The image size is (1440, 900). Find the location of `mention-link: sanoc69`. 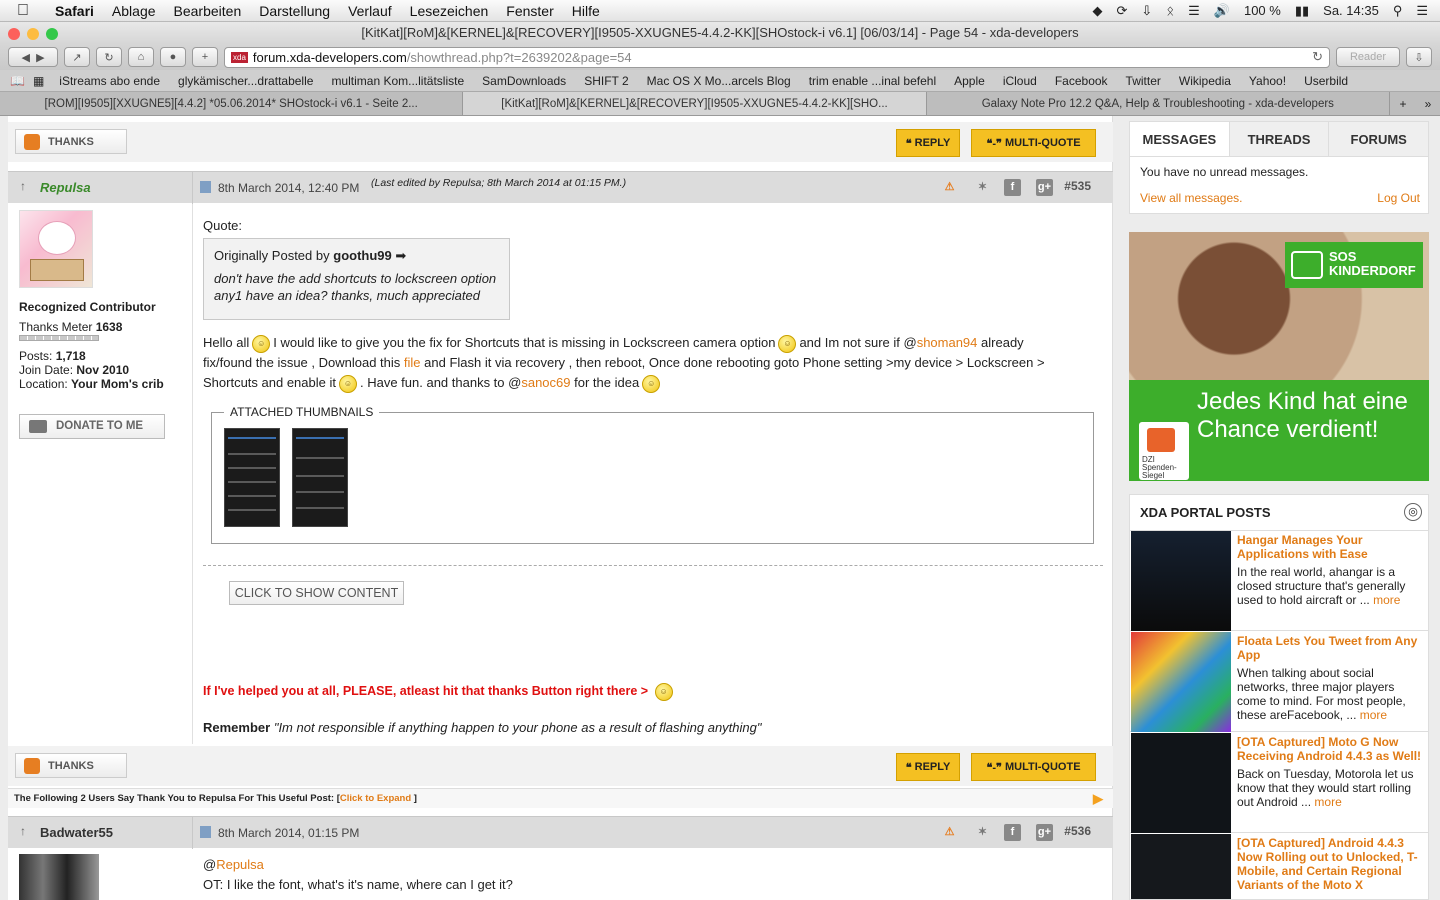

mention-link: sanoc69 is located at coordinates (545, 382).